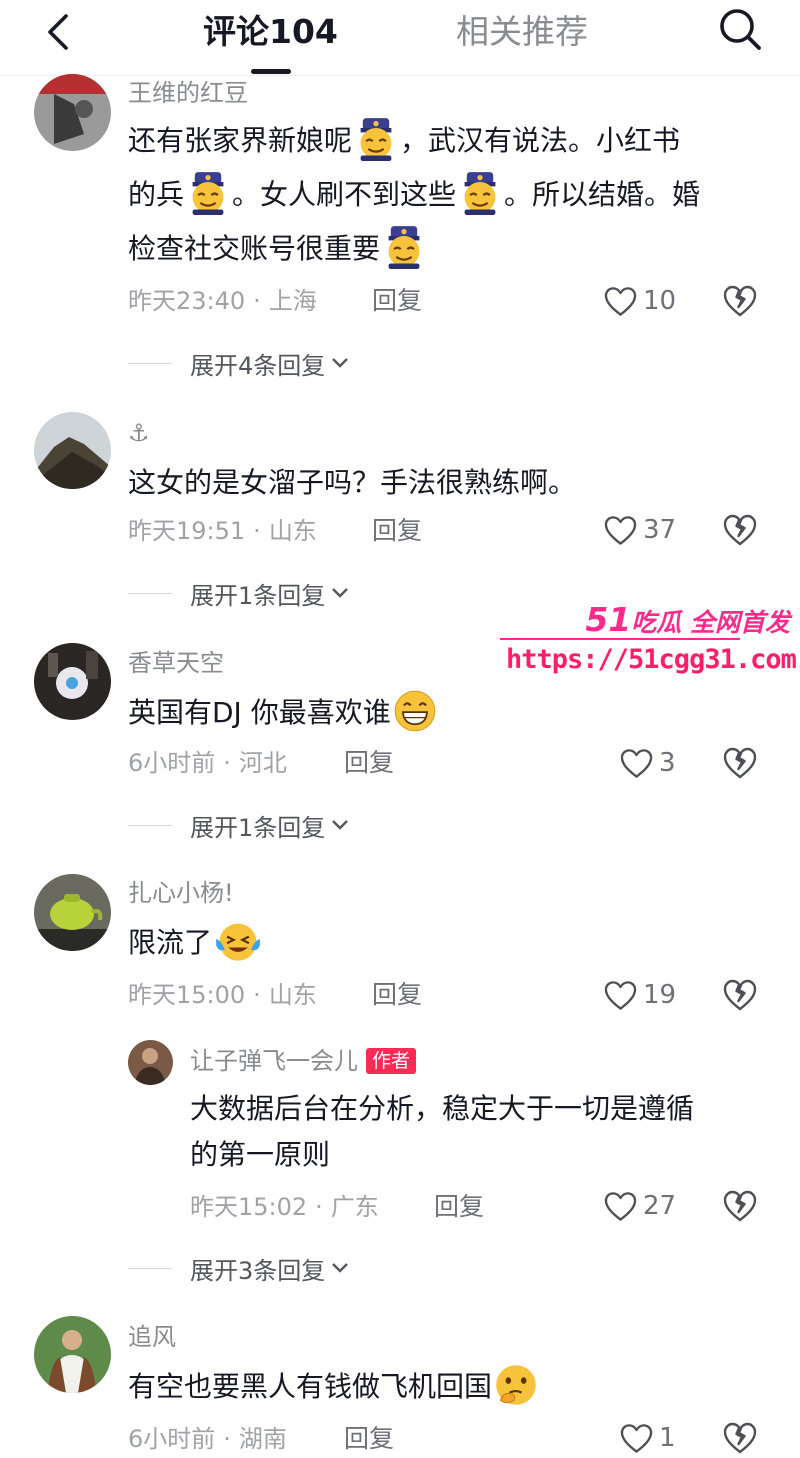  What do you see at coordinates (660, 530) in the screenshot?
I see `like-count: 37` at bounding box center [660, 530].